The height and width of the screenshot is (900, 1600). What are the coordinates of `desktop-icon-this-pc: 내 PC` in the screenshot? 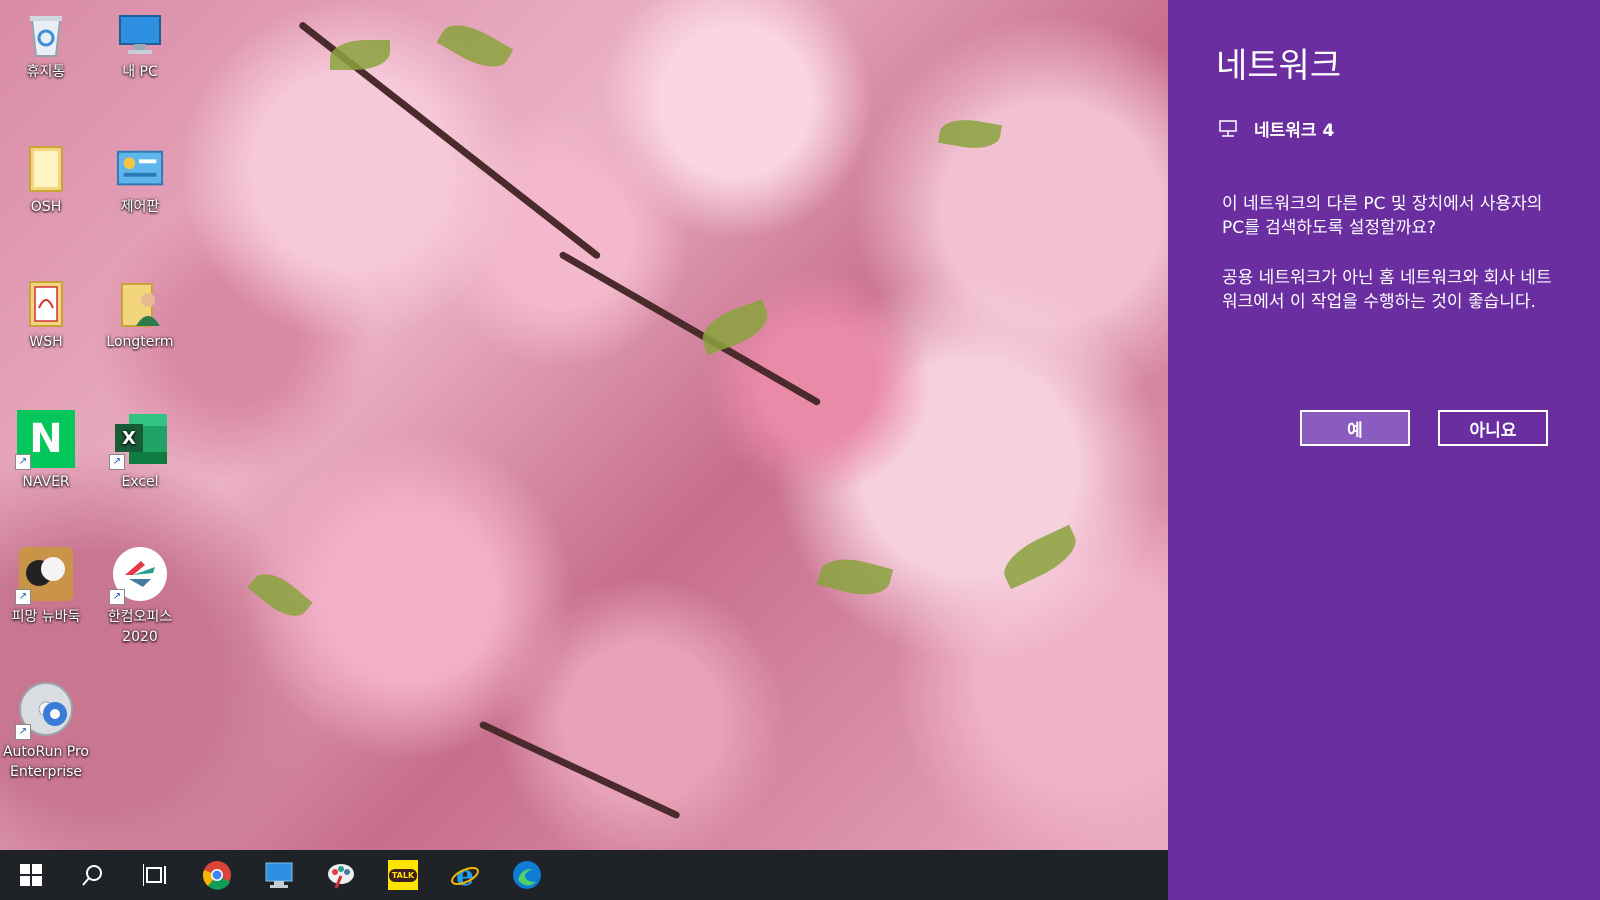 It's located at (140, 46).